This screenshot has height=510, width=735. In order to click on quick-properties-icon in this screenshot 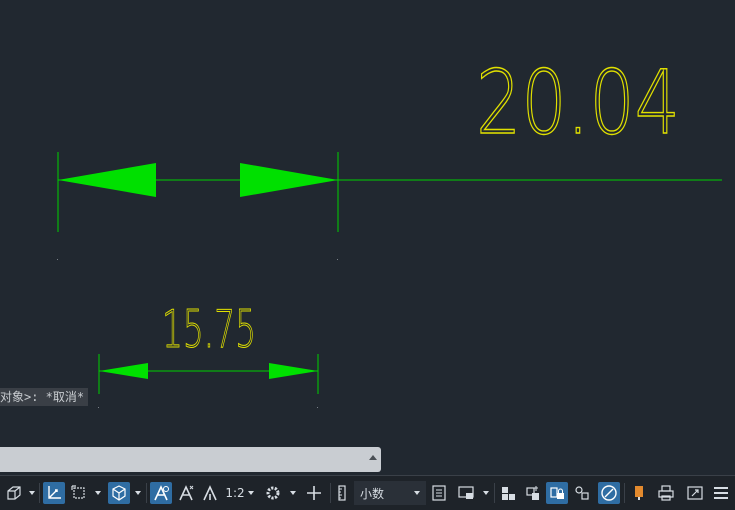, I will do `click(439, 493)`.